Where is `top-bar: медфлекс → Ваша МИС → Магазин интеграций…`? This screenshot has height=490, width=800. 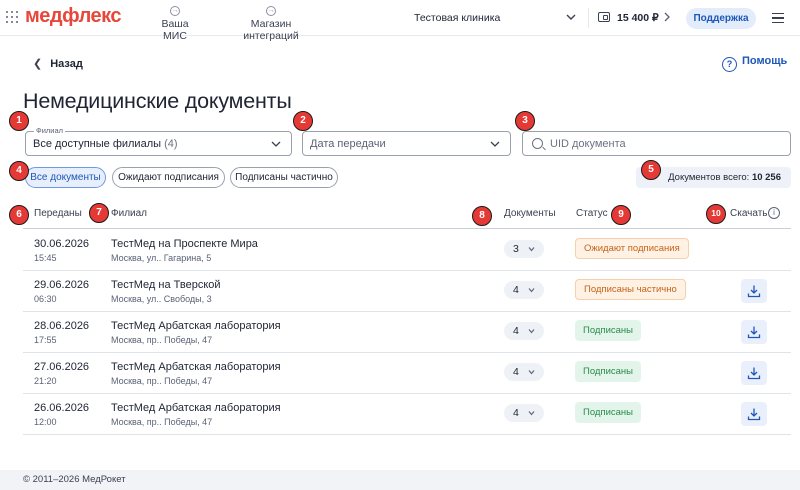
top-bar: медфлекс → Ваша МИС → Магазин интеграций… is located at coordinates (400, 21).